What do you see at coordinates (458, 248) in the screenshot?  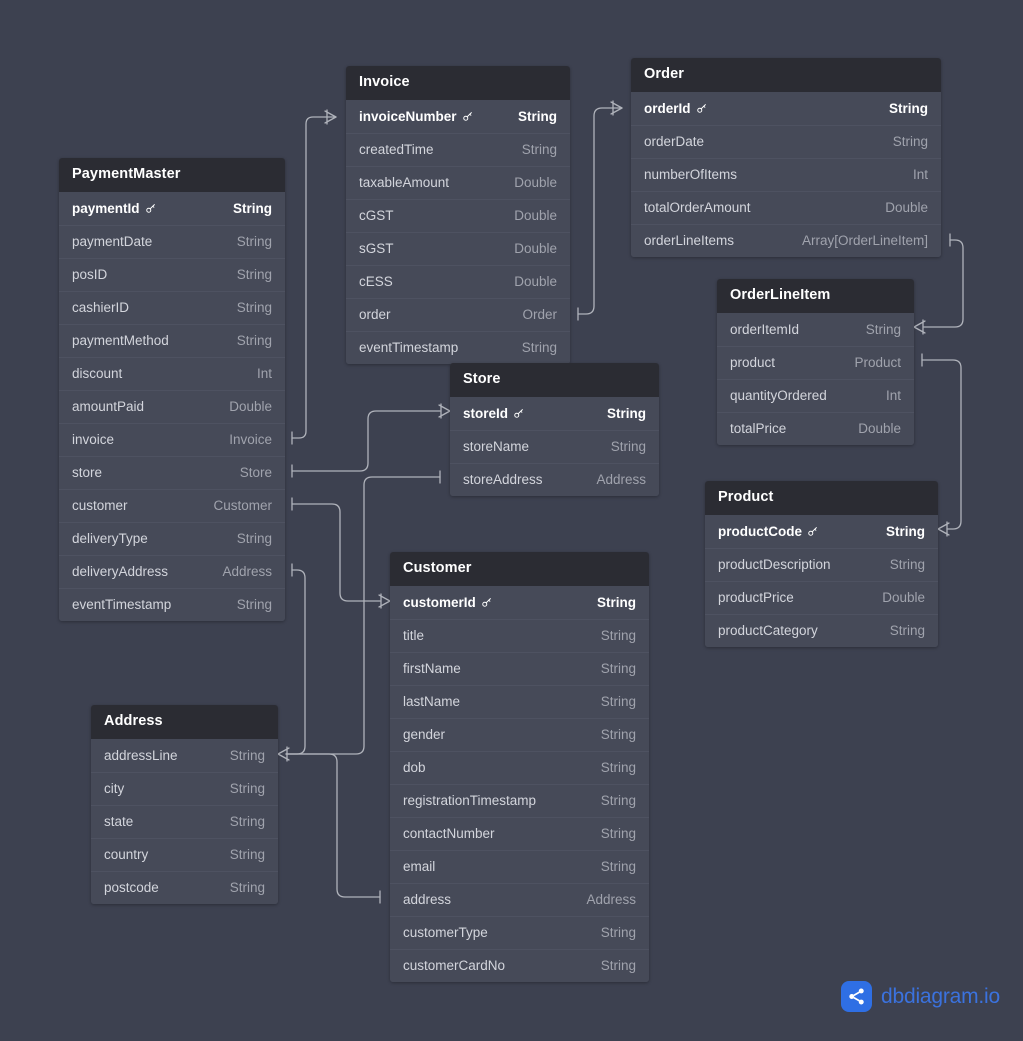 I see `field-row: sGST Double` at bounding box center [458, 248].